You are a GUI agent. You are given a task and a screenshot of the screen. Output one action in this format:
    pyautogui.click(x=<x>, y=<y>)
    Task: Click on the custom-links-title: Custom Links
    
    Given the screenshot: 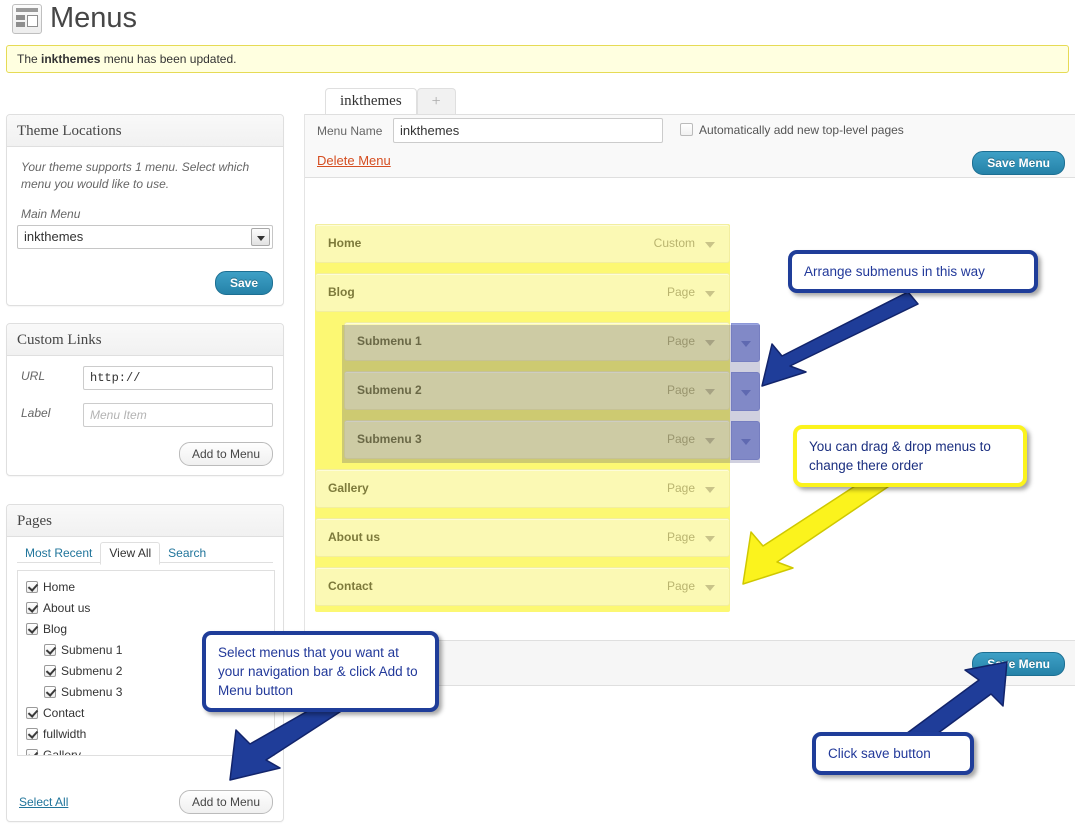 What is the action you would take?
    pyautogui.click(x=145, y=340)
    